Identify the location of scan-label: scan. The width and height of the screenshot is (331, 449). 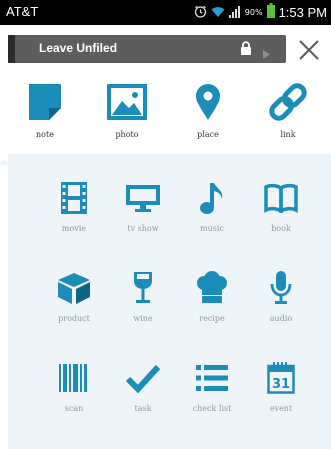
(74, 408).